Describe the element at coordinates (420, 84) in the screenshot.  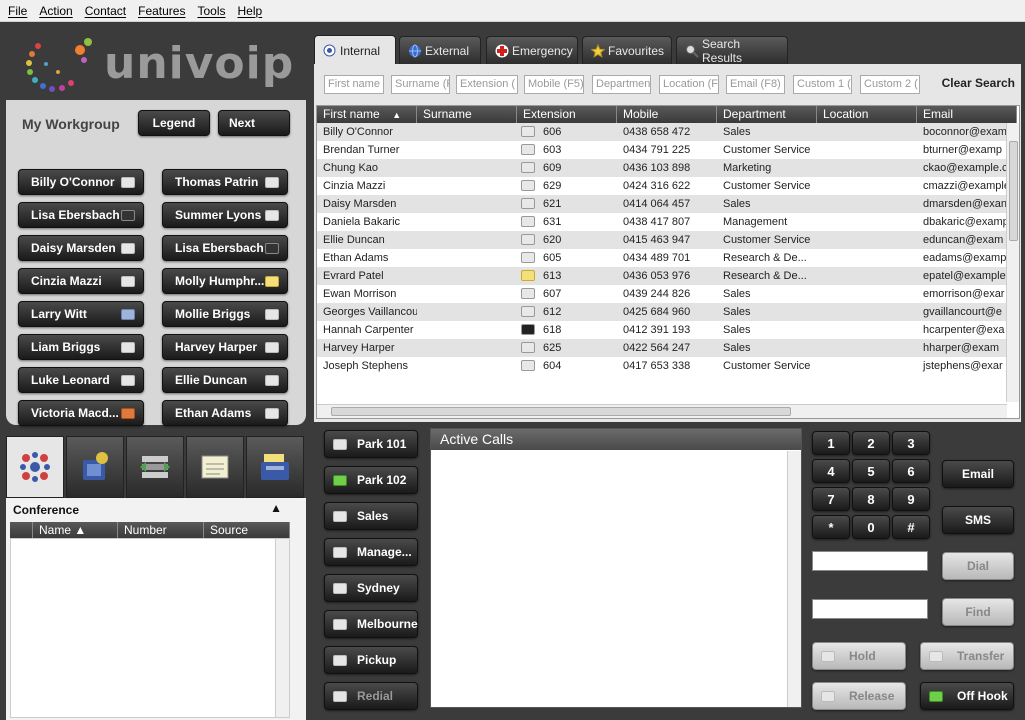
I see `search-field: Surname (F` at that location.